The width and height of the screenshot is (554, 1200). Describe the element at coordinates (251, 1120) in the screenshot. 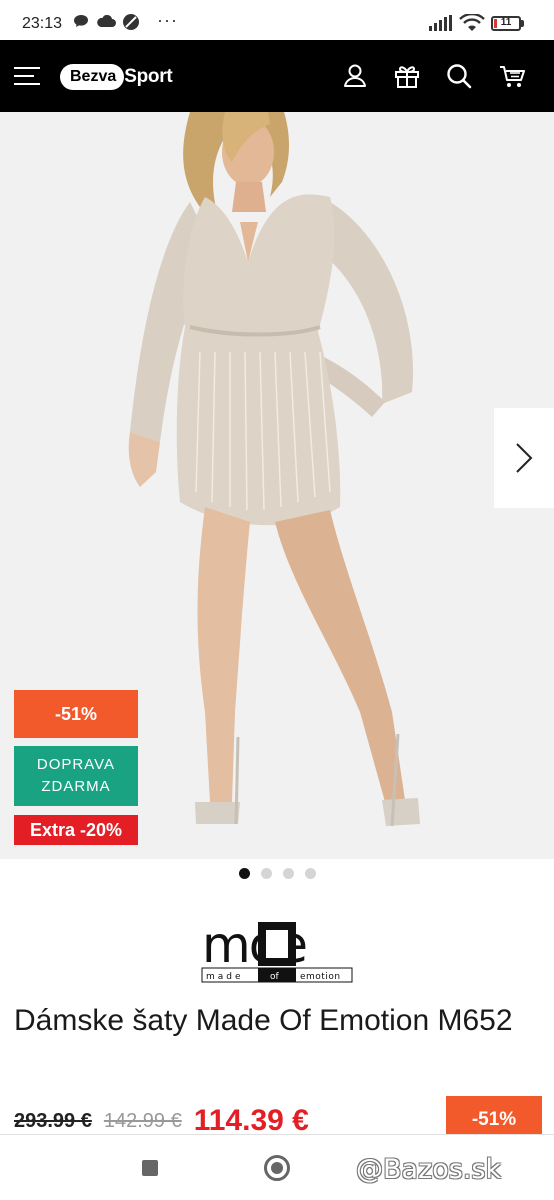

I see `price-current: 114.39 €` at that location.